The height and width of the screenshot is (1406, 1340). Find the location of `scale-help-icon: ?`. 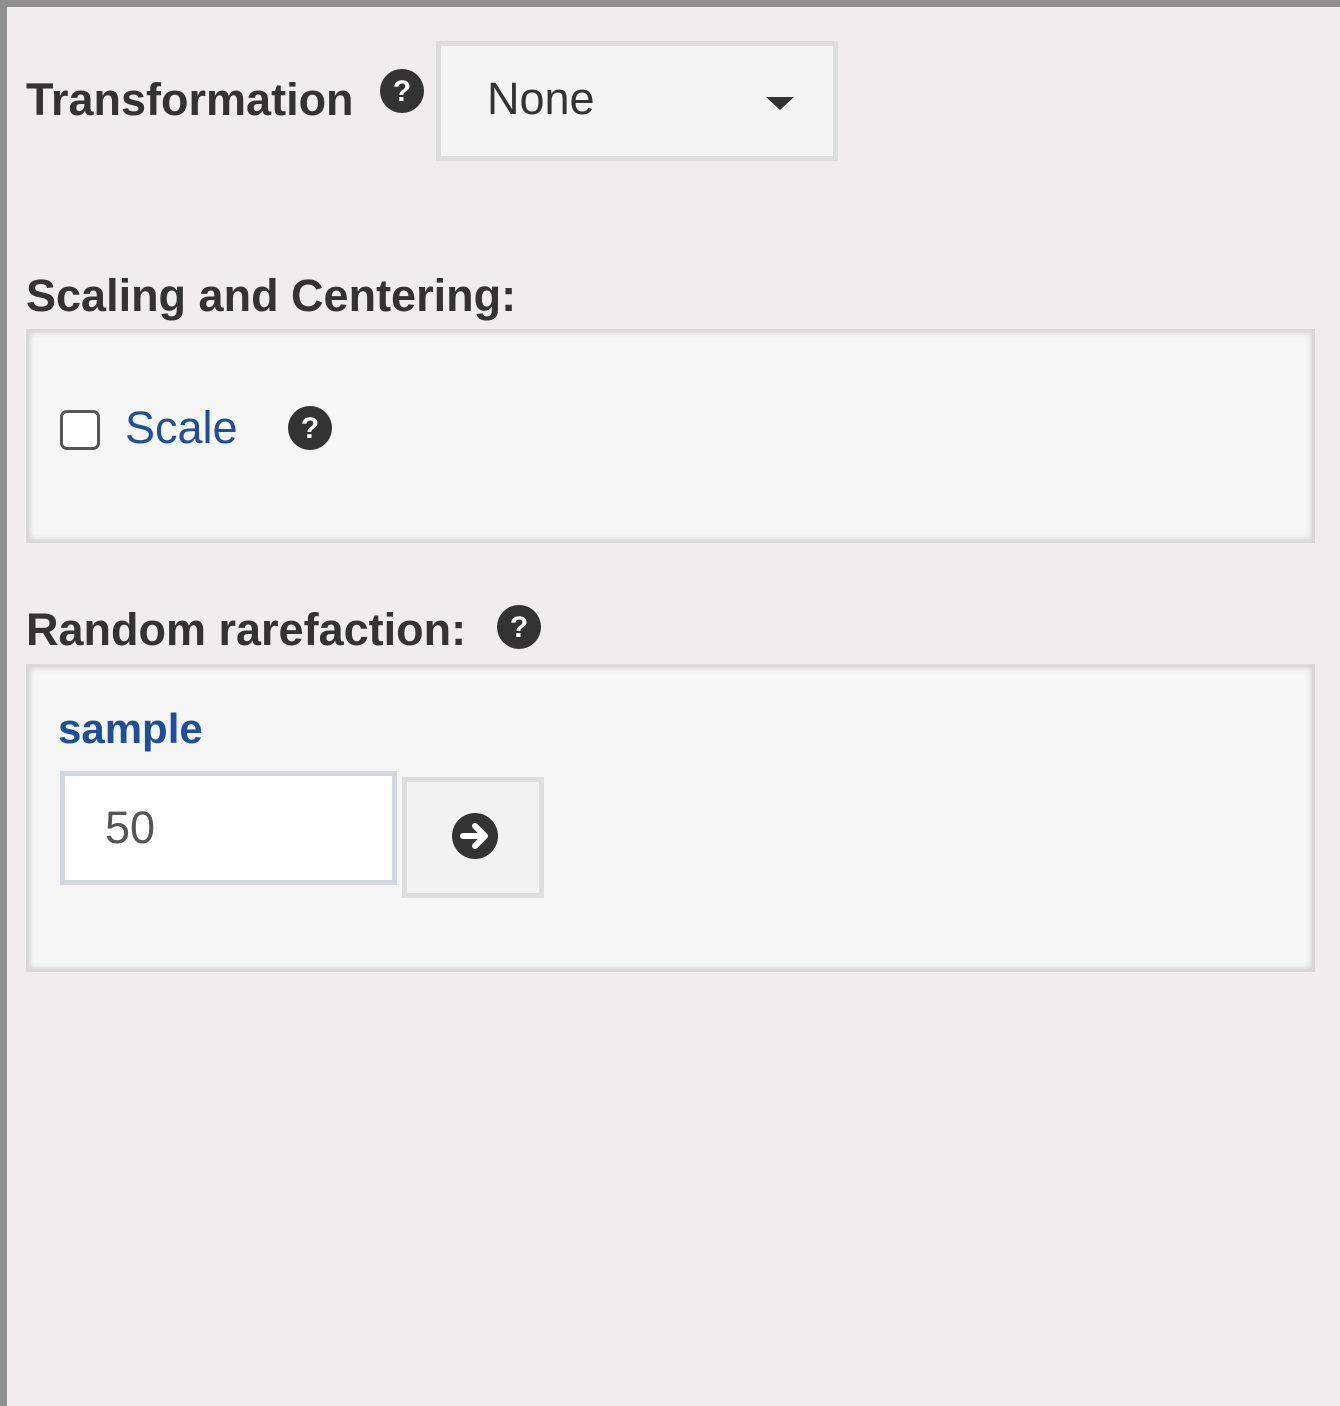

scale-help-icon: ? is located at coordinates (310, 428).